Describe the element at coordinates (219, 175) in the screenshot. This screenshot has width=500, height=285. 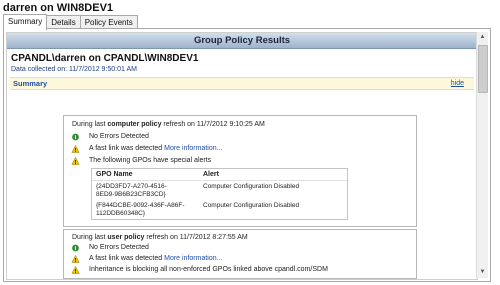
I see `table-header: GPO Name Alert` at that location.